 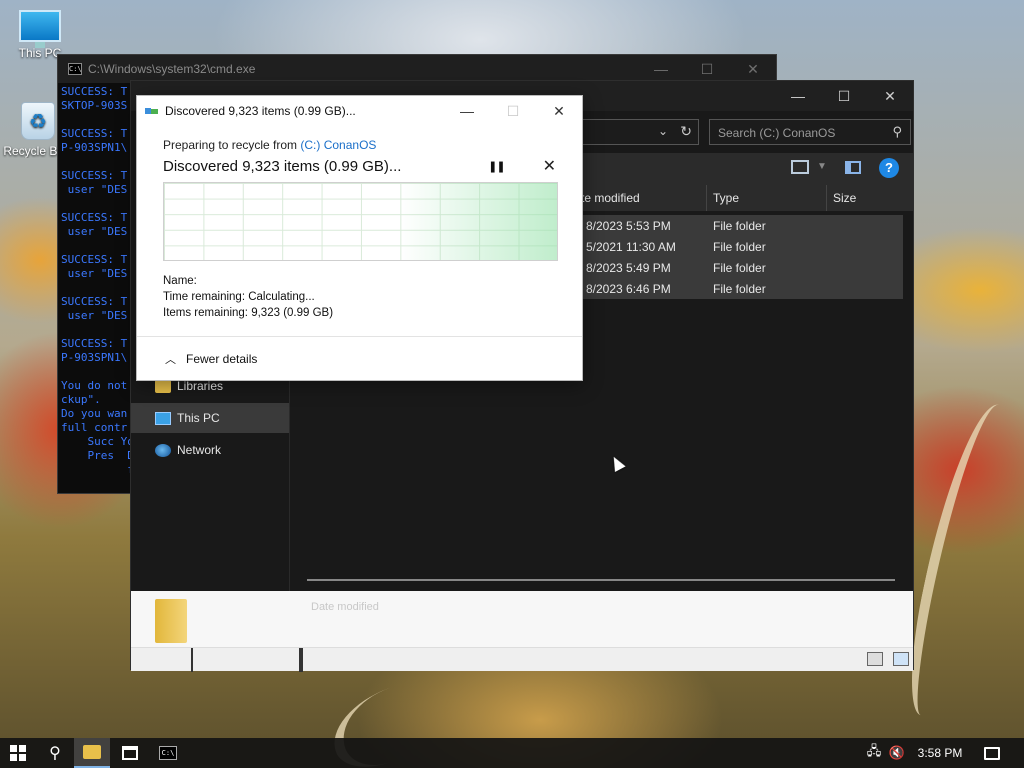 What do you see at coordinates (747, 169) in the screenshot?
I see `explorer-toolbar: ▼ ?` at bounding box center [747, 169].